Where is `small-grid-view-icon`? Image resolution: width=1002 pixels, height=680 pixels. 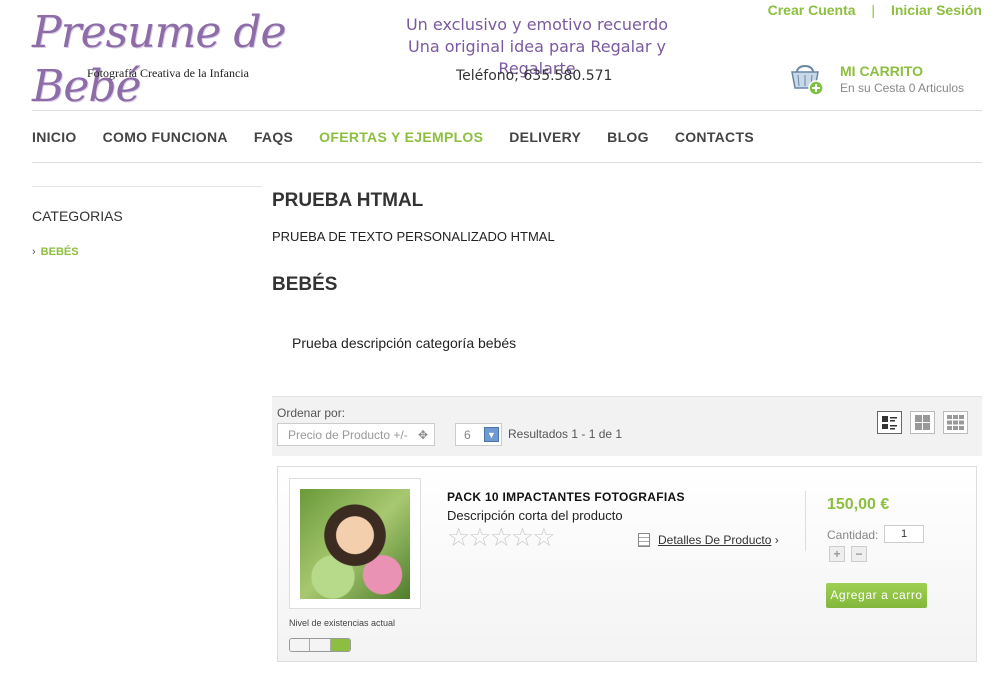 small-grid-view-icon is located at coordinates (955, 422).